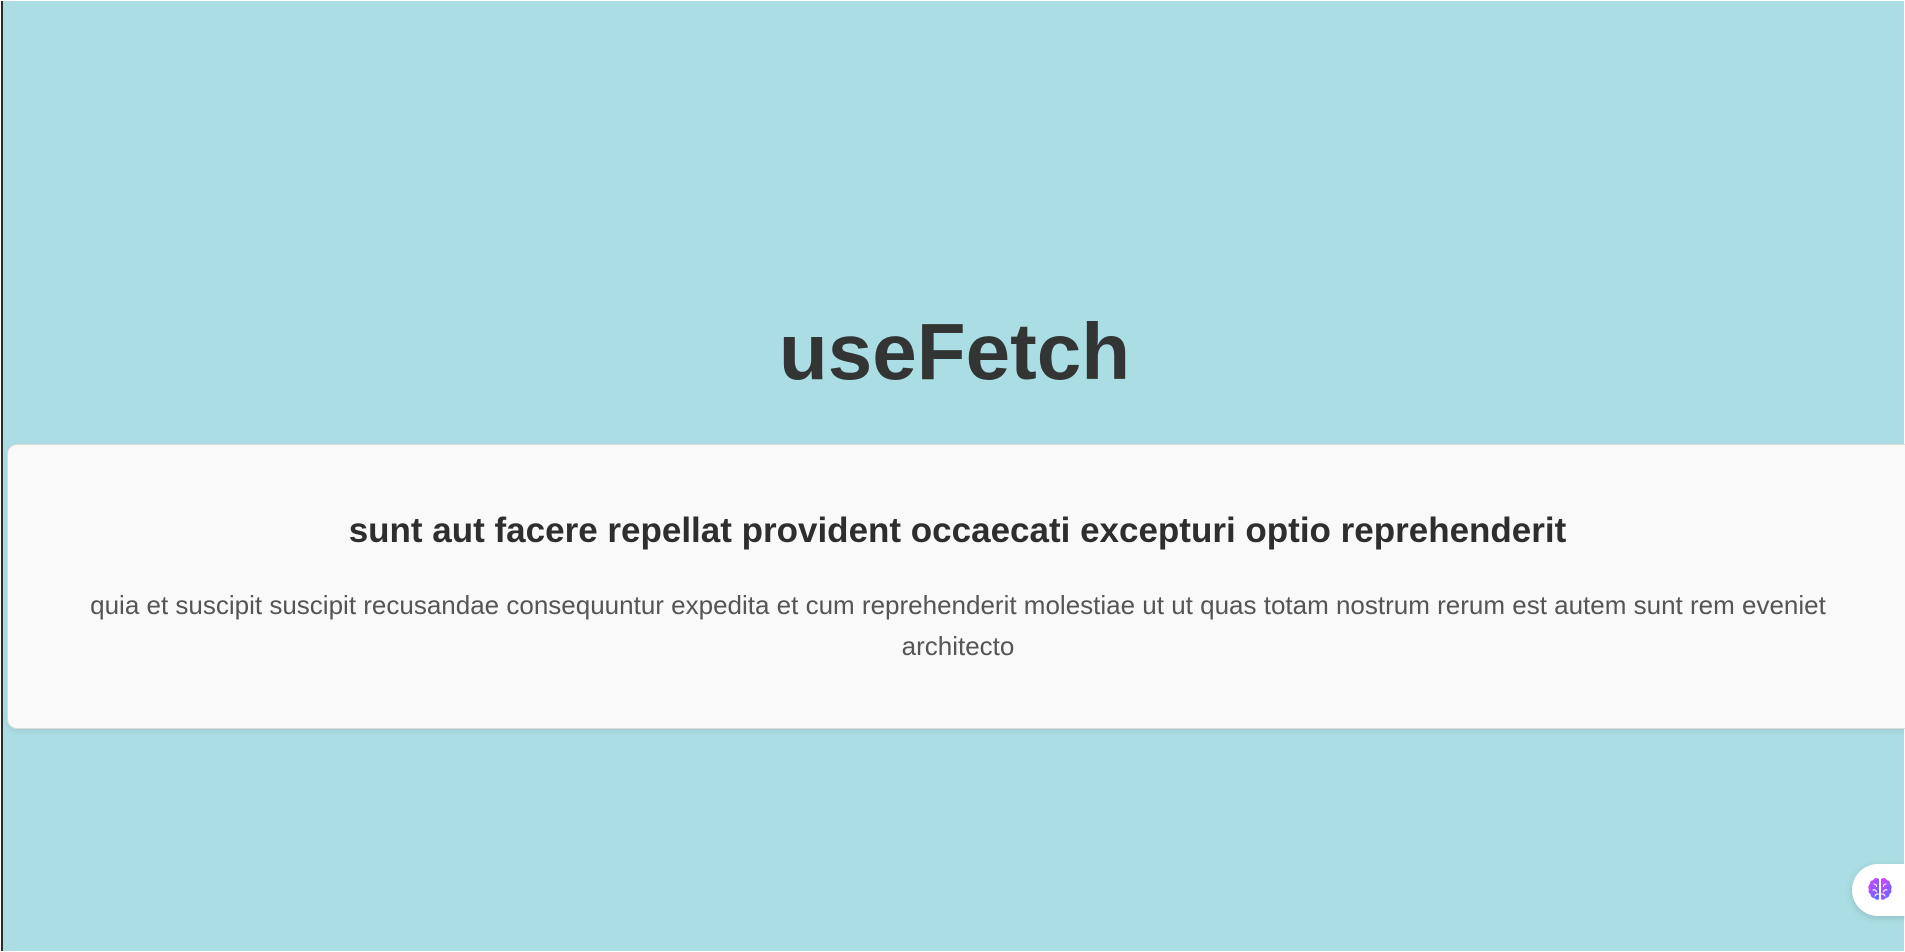 This screenshot has height=952, width=1905. What do you see at coordinates (954, 351) in the screenshot?
I see `page-title: useFetch` at bounding box center [954, 351].